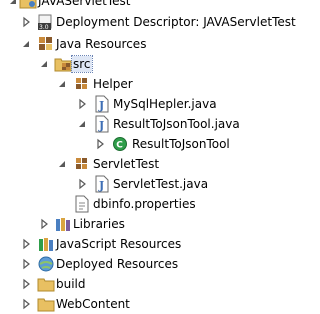  What do you see at coordinates (143, 84) in the screenshot?
I see `tree-row-helper-package: Helper` at bounding box center [143, 84].